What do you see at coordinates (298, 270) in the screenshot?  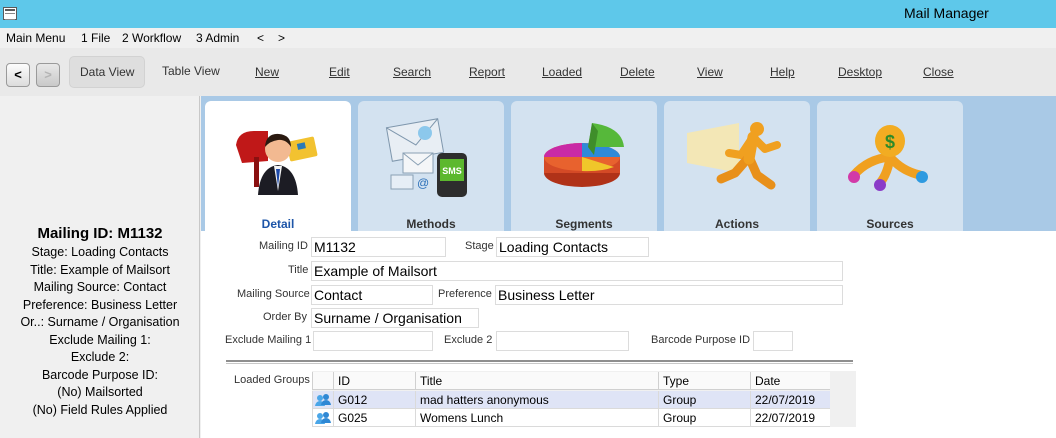 I see `title-label: Title` at bounding box center [298, 270].